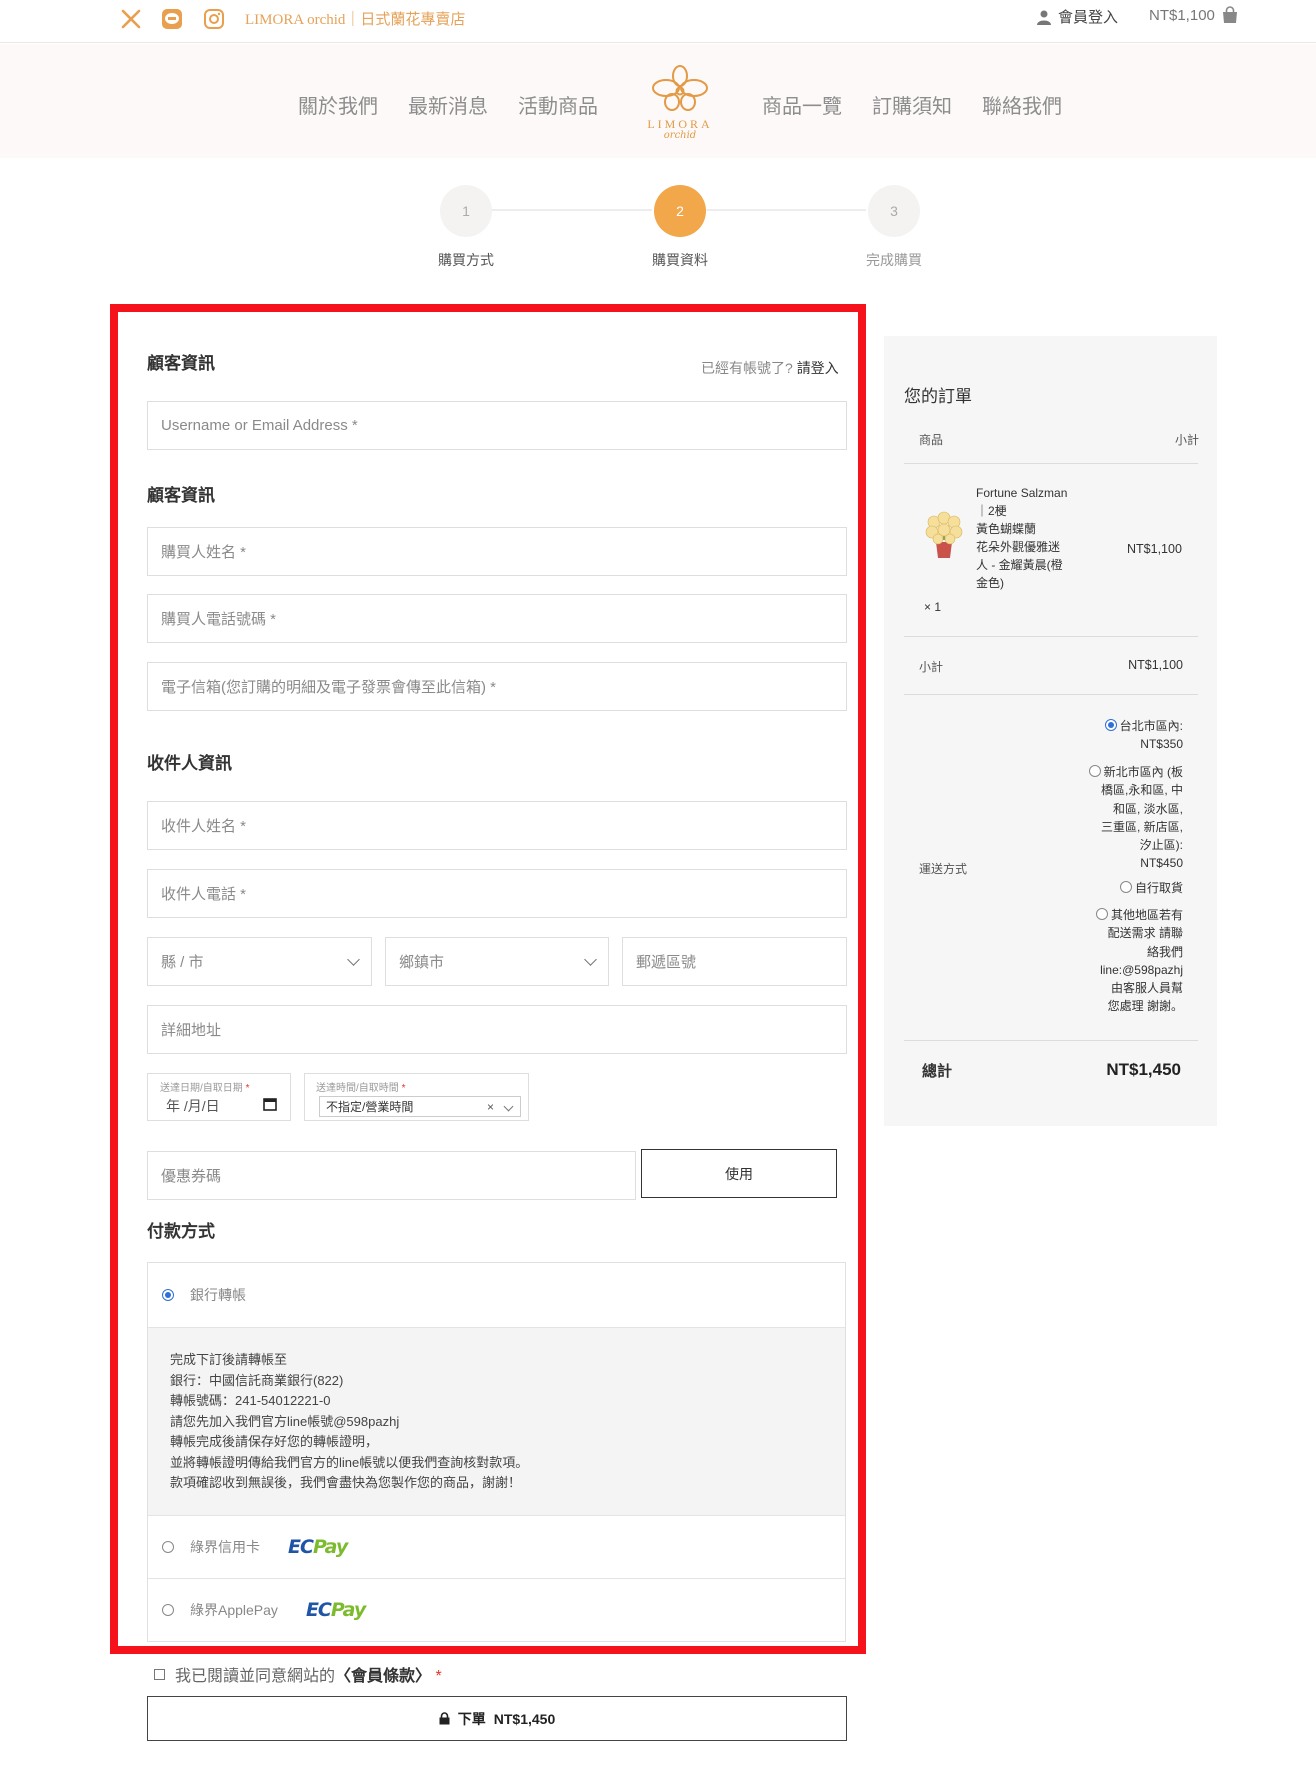 The width and height of the screenshot is (1316, 1779). I want to click on nav-products: 商品一覽, so click(802, 104).